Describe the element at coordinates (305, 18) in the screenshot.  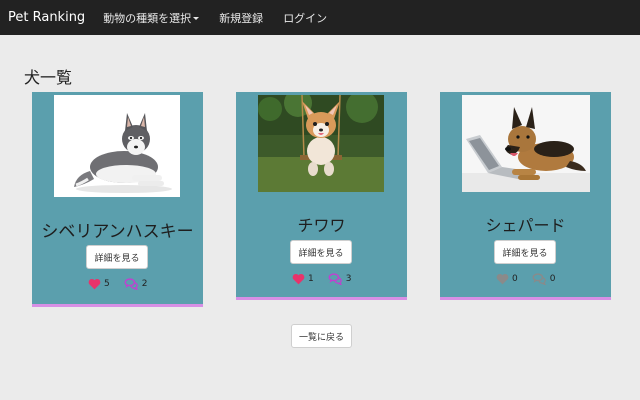
I see `login-link: ログイン` at that location.